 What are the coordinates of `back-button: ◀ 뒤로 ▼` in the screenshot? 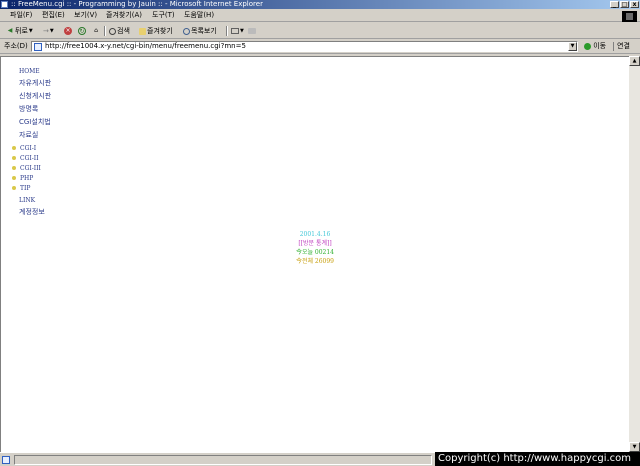 It's located at (19, 31).